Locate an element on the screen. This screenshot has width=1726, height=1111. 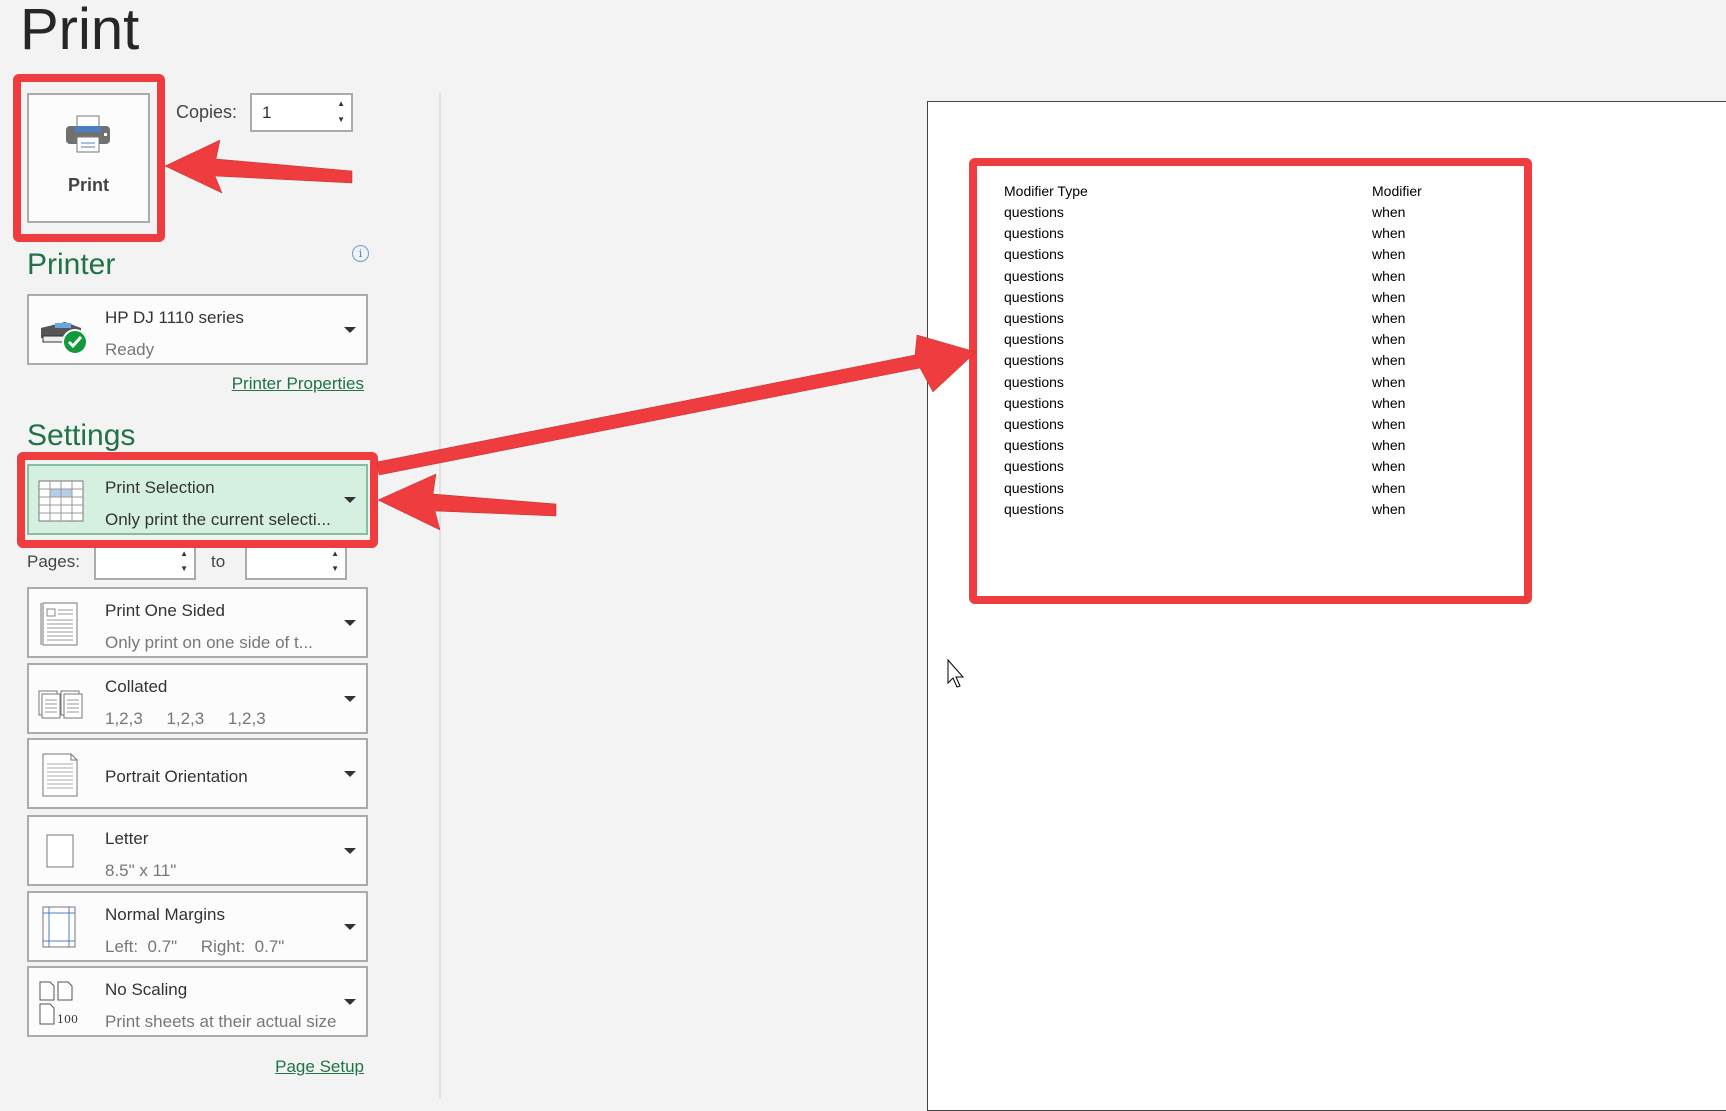
to-label: to is located at coordinates (218, 561).